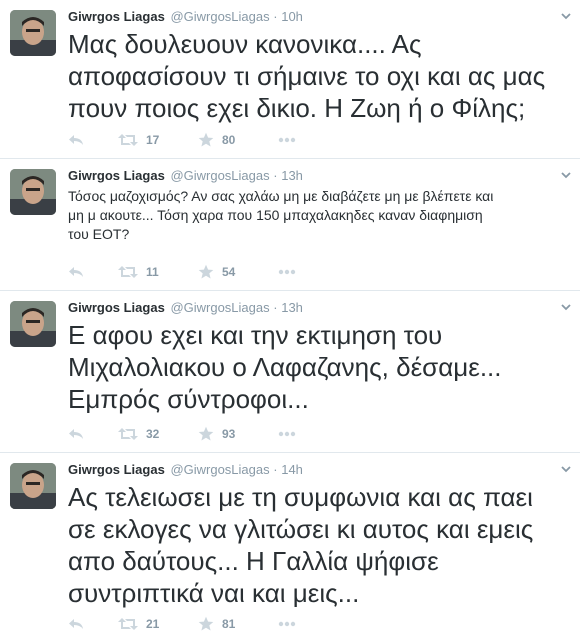 Image resolution: width=580 pixels, height=643 pixels. Describe the element at coordinates (99, 234) in the screenshot. I see `tweet-text-line: του ΕΟΤ?` at that location.